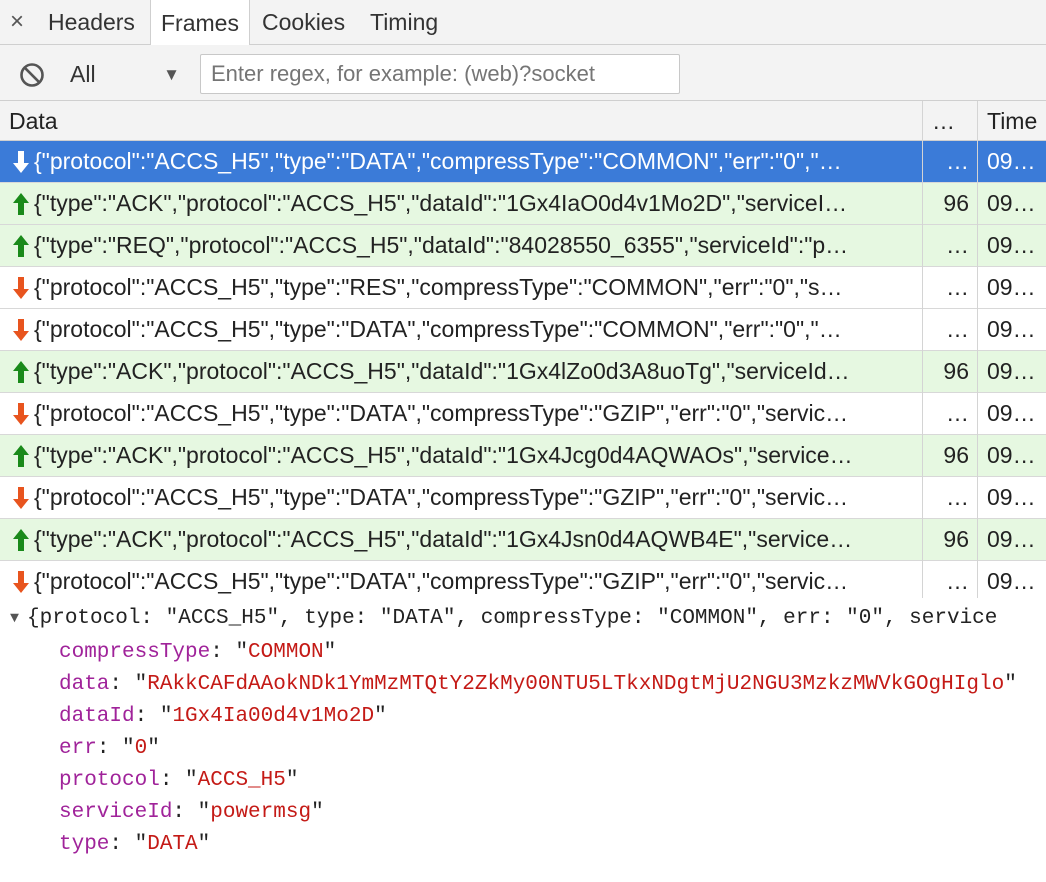 Image resolution: width=1046 pixels, height=882 pixels. What do you see at coordinates (97, 716) in the screenshot?
I see `property-key: dataId` at bounding box center [97, 716].